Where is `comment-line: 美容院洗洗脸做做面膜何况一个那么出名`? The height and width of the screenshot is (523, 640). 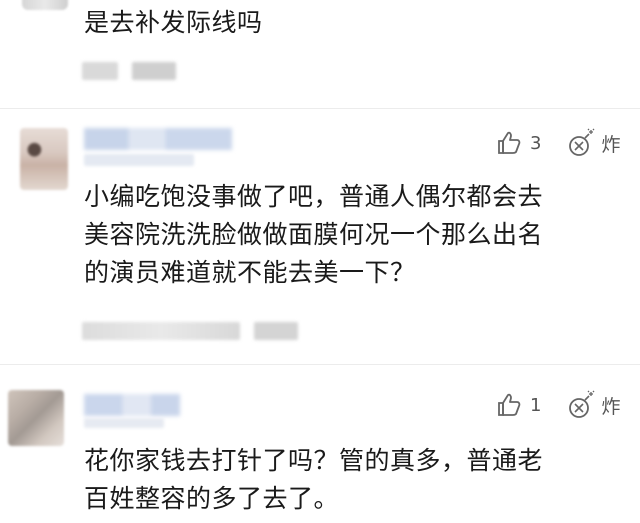
comment-line: 美容院洗洗脸做做面膜何况一个那么出名 is located at coordinates (314, 234).